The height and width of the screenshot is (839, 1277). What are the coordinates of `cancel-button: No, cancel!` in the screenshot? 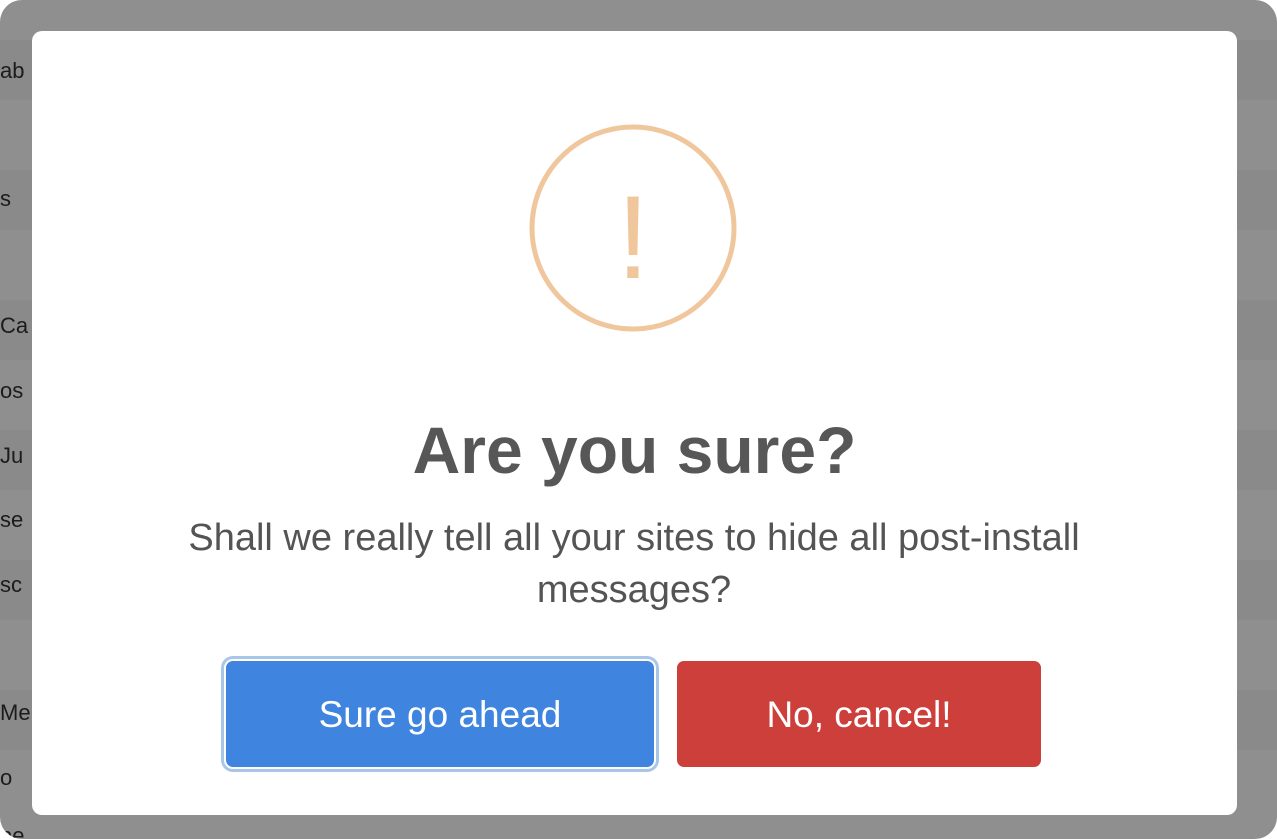 It's located at (859, 714).